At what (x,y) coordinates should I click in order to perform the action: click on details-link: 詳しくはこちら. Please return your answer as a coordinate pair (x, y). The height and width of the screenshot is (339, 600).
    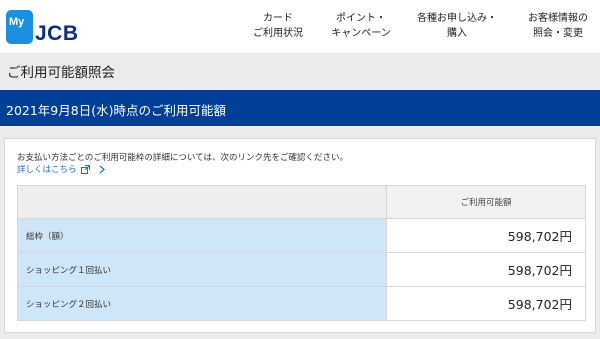
    Looking at the image, I should click on (61, 169).